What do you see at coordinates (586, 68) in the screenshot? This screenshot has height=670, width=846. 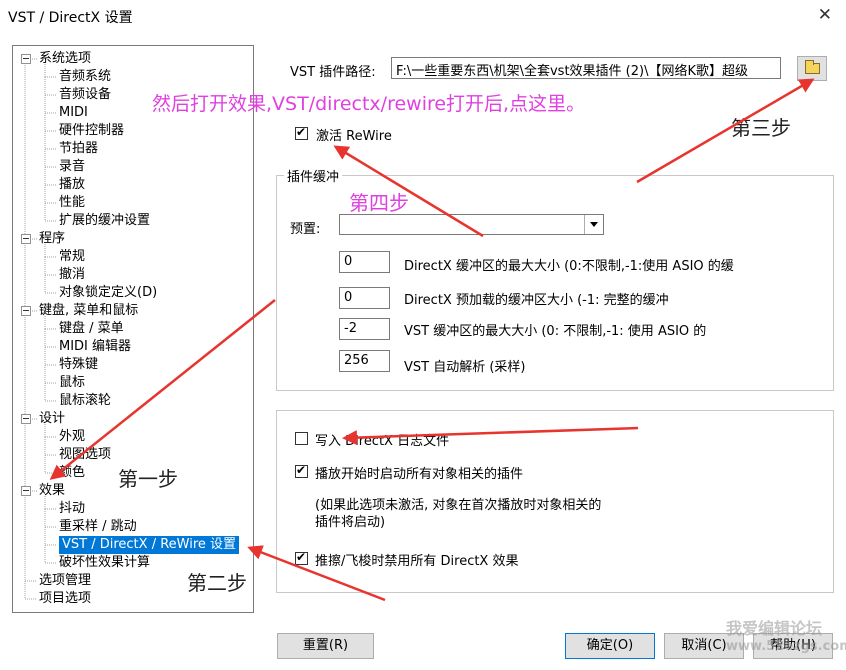 I see `vst-path-input: F:\一些重要东西\机架\全套vst效果插件 (2)\【网络K歌】超级` at bounding box center [586, 68].